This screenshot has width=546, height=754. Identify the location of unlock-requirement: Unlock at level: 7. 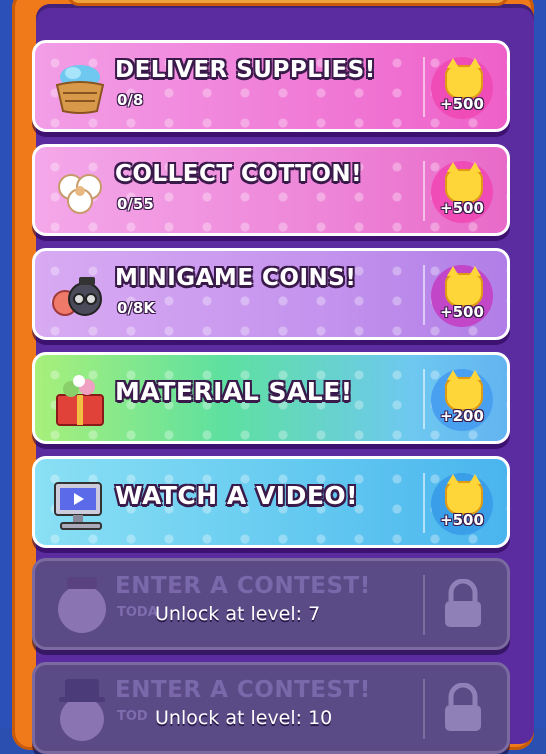
(238, 614).